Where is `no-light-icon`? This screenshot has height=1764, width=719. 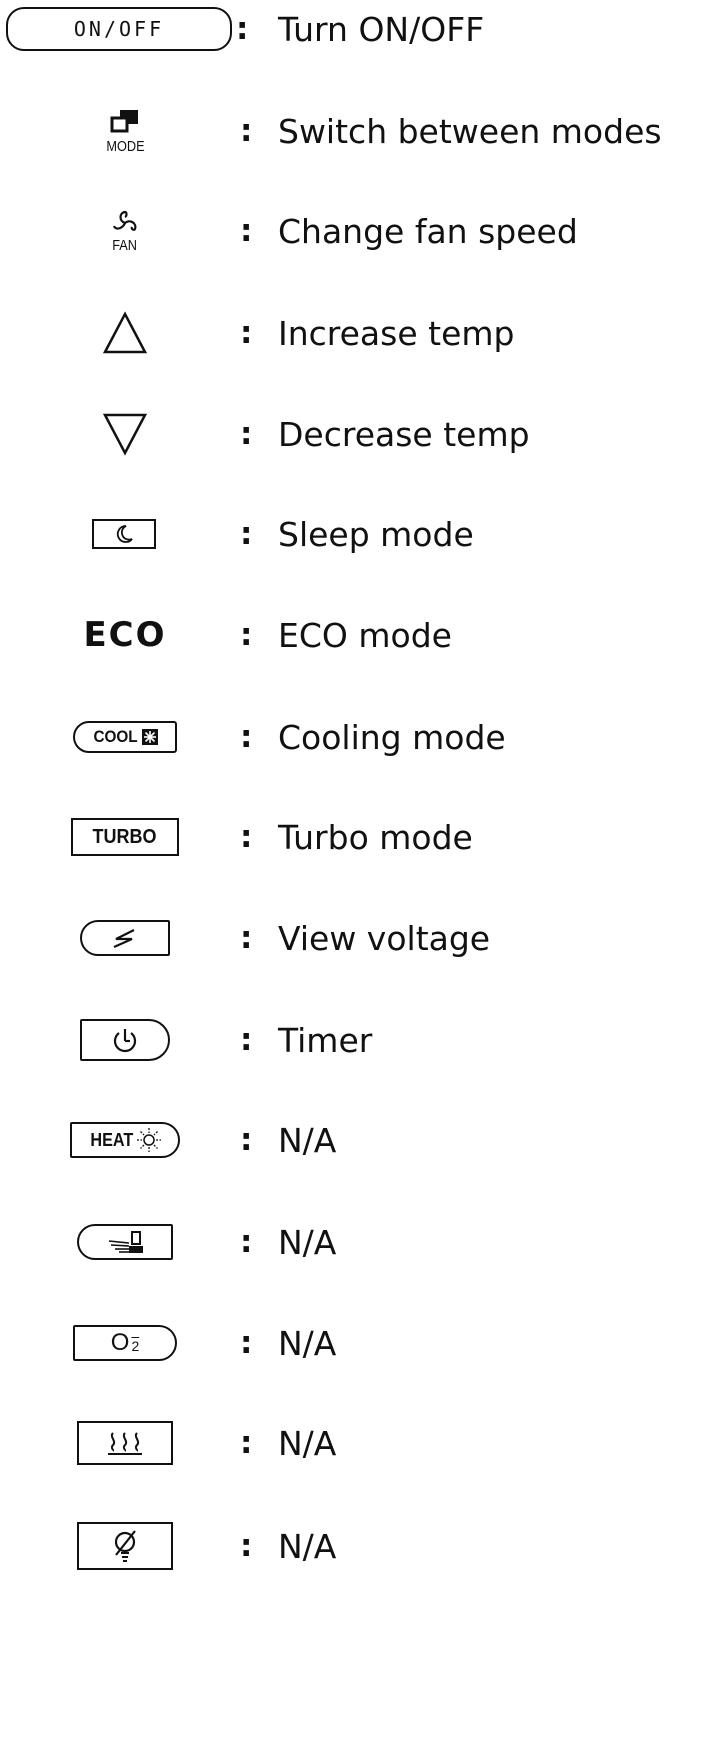
no-light-icon is located at coordinates (125, 1546).